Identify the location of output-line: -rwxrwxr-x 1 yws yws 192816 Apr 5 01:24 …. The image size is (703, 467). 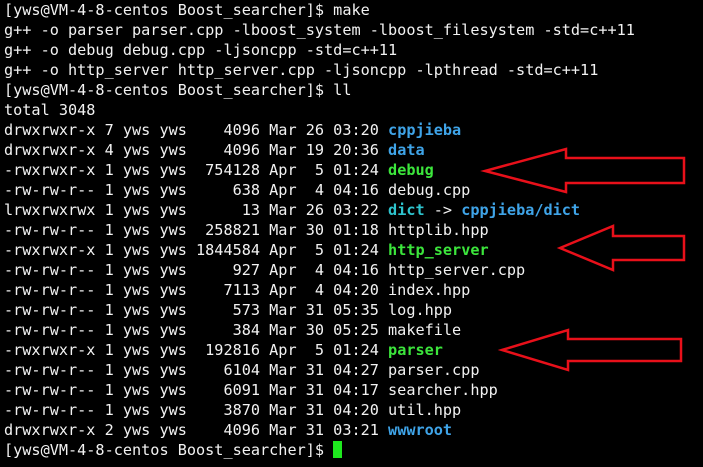
(319, 350).